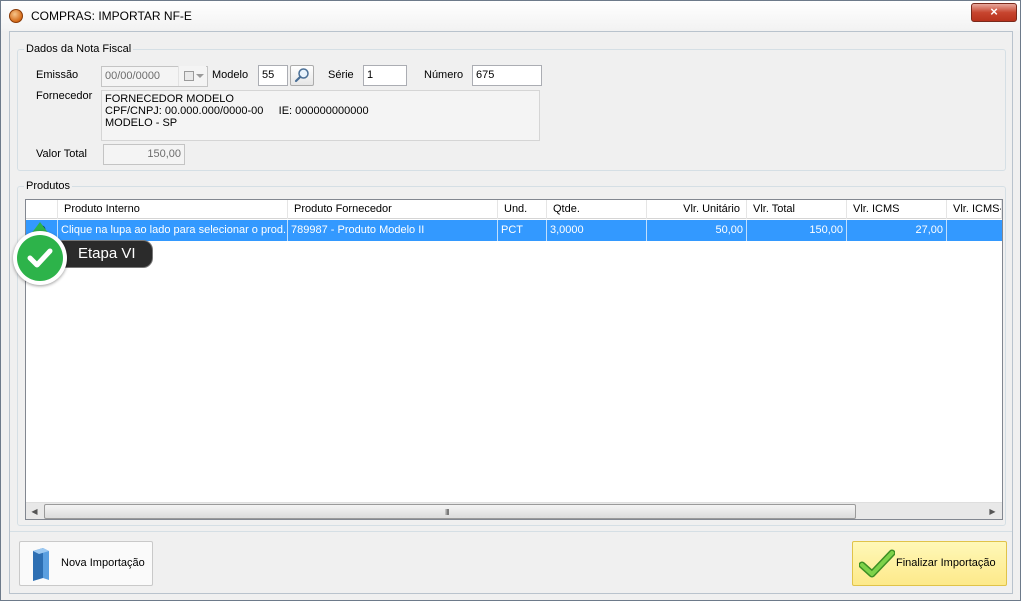 This screenshot has height=601, width=1021. Describe the element at coordinates (522, 230) in the screenshot. I see `cell-und: PCT` at that location.